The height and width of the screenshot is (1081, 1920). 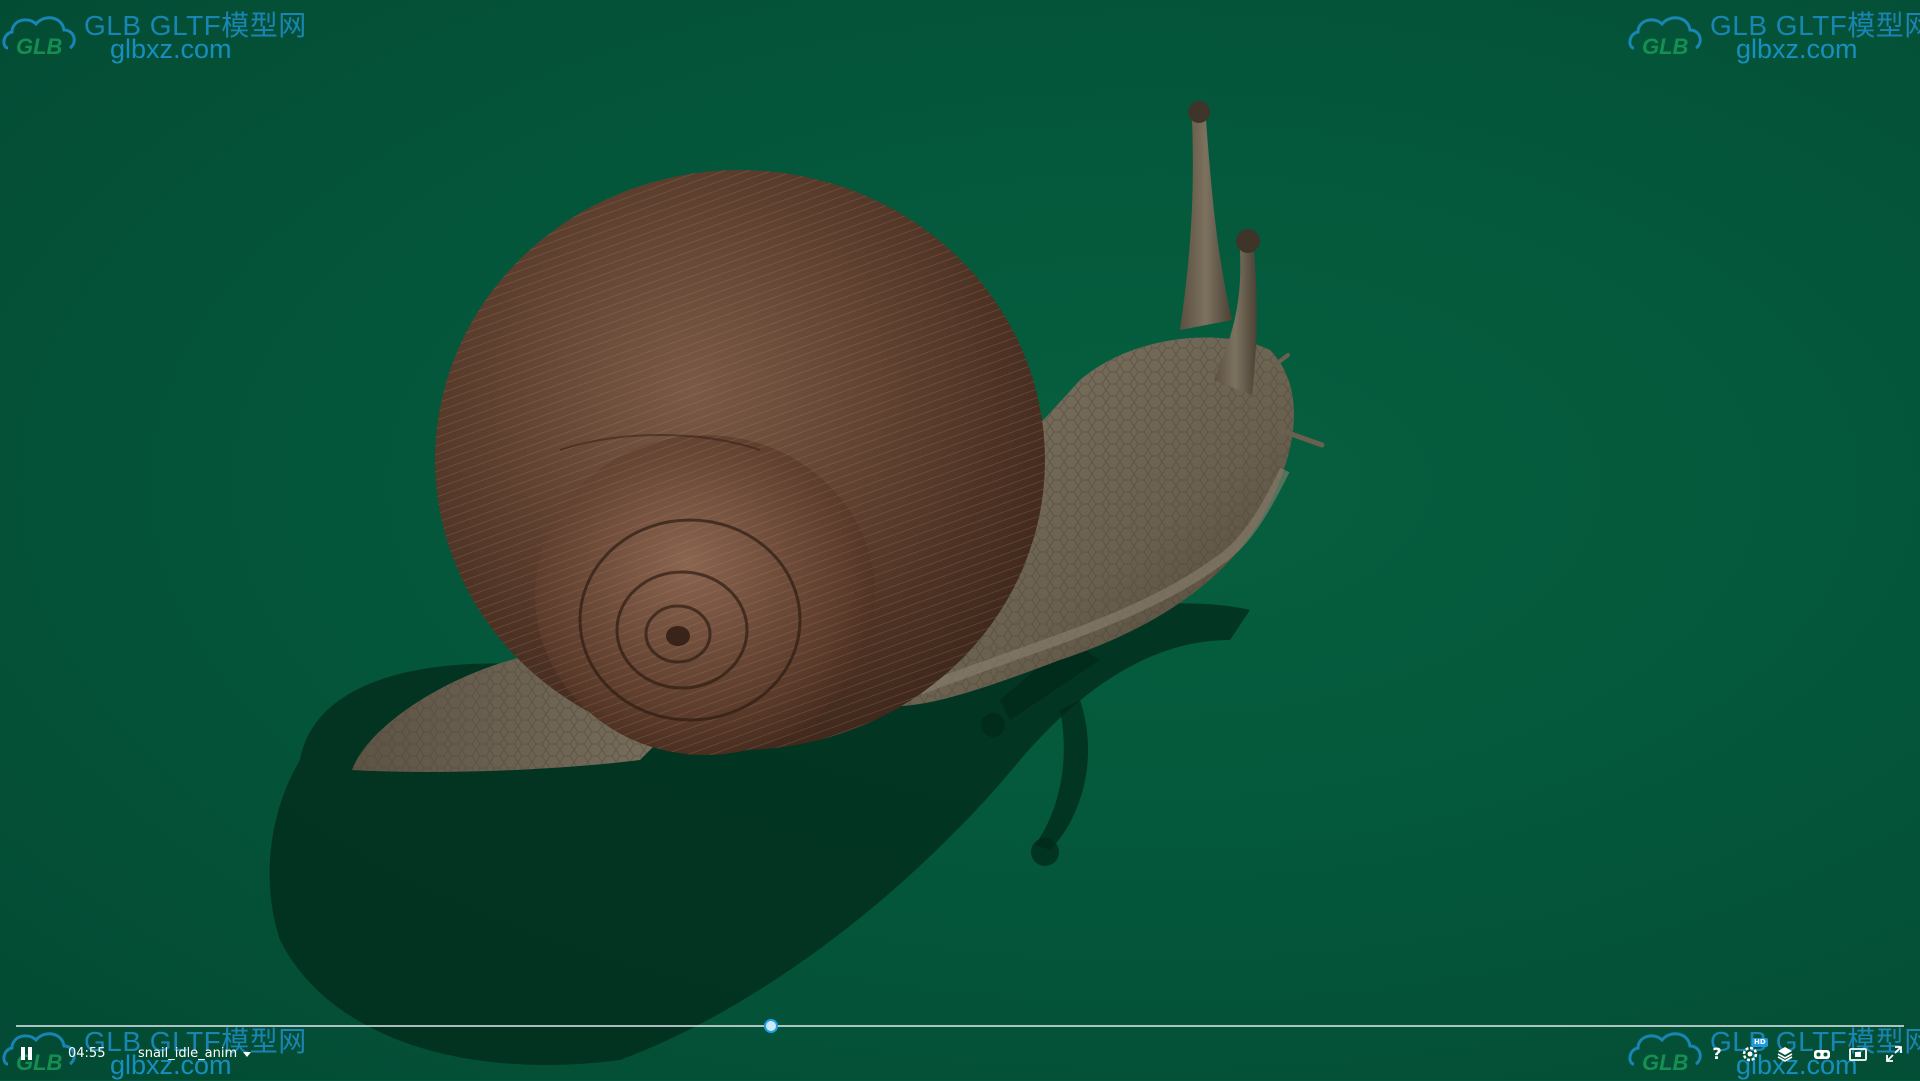 I want to click on fullscreen-button, so click(x=1894, y=1054).